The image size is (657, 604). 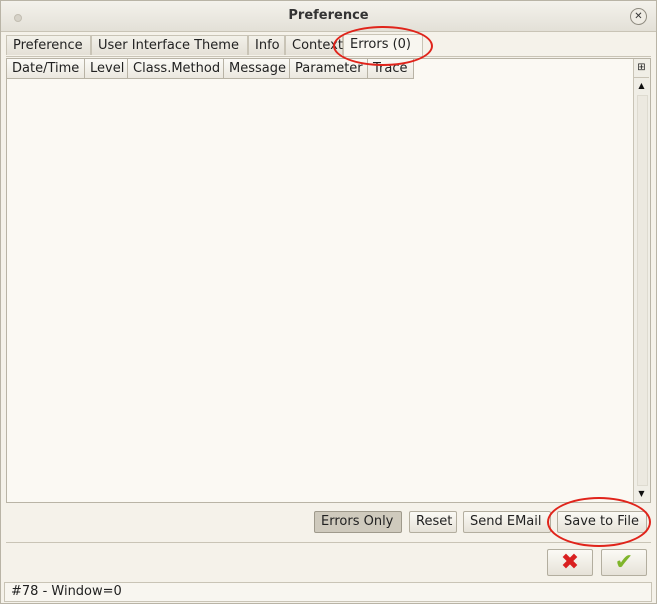 What do you see at coordinates (638, 16) in the screenshot?
I see `close-button: ✕` at bounding box center [638, 16].